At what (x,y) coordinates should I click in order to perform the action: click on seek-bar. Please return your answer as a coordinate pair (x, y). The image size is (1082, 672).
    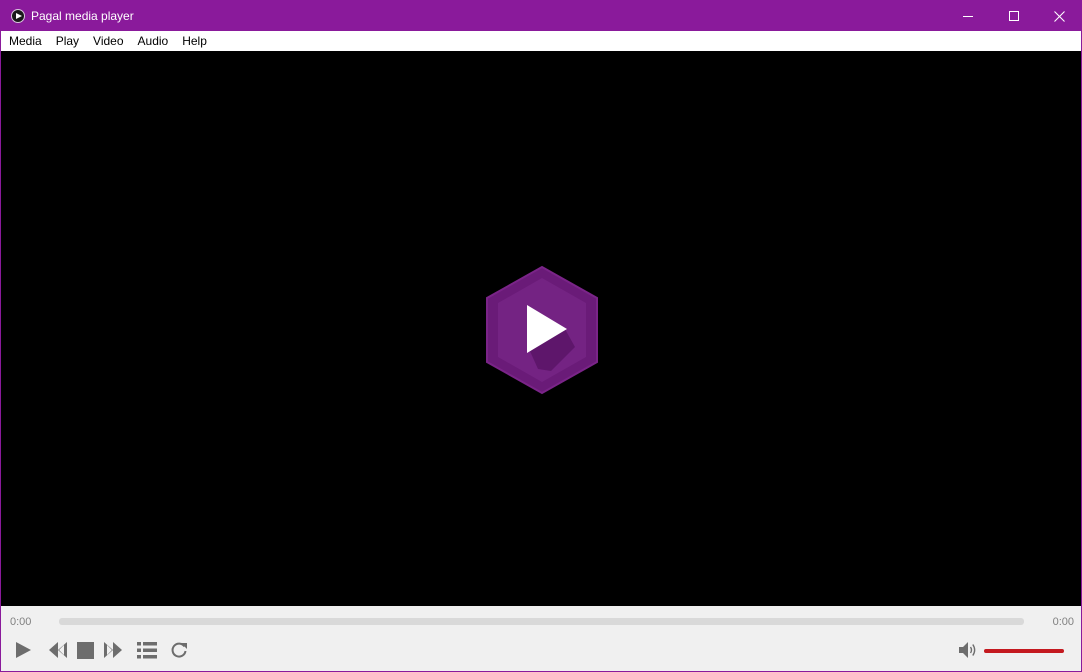
    Looking at the image, I should click on (541, 621).